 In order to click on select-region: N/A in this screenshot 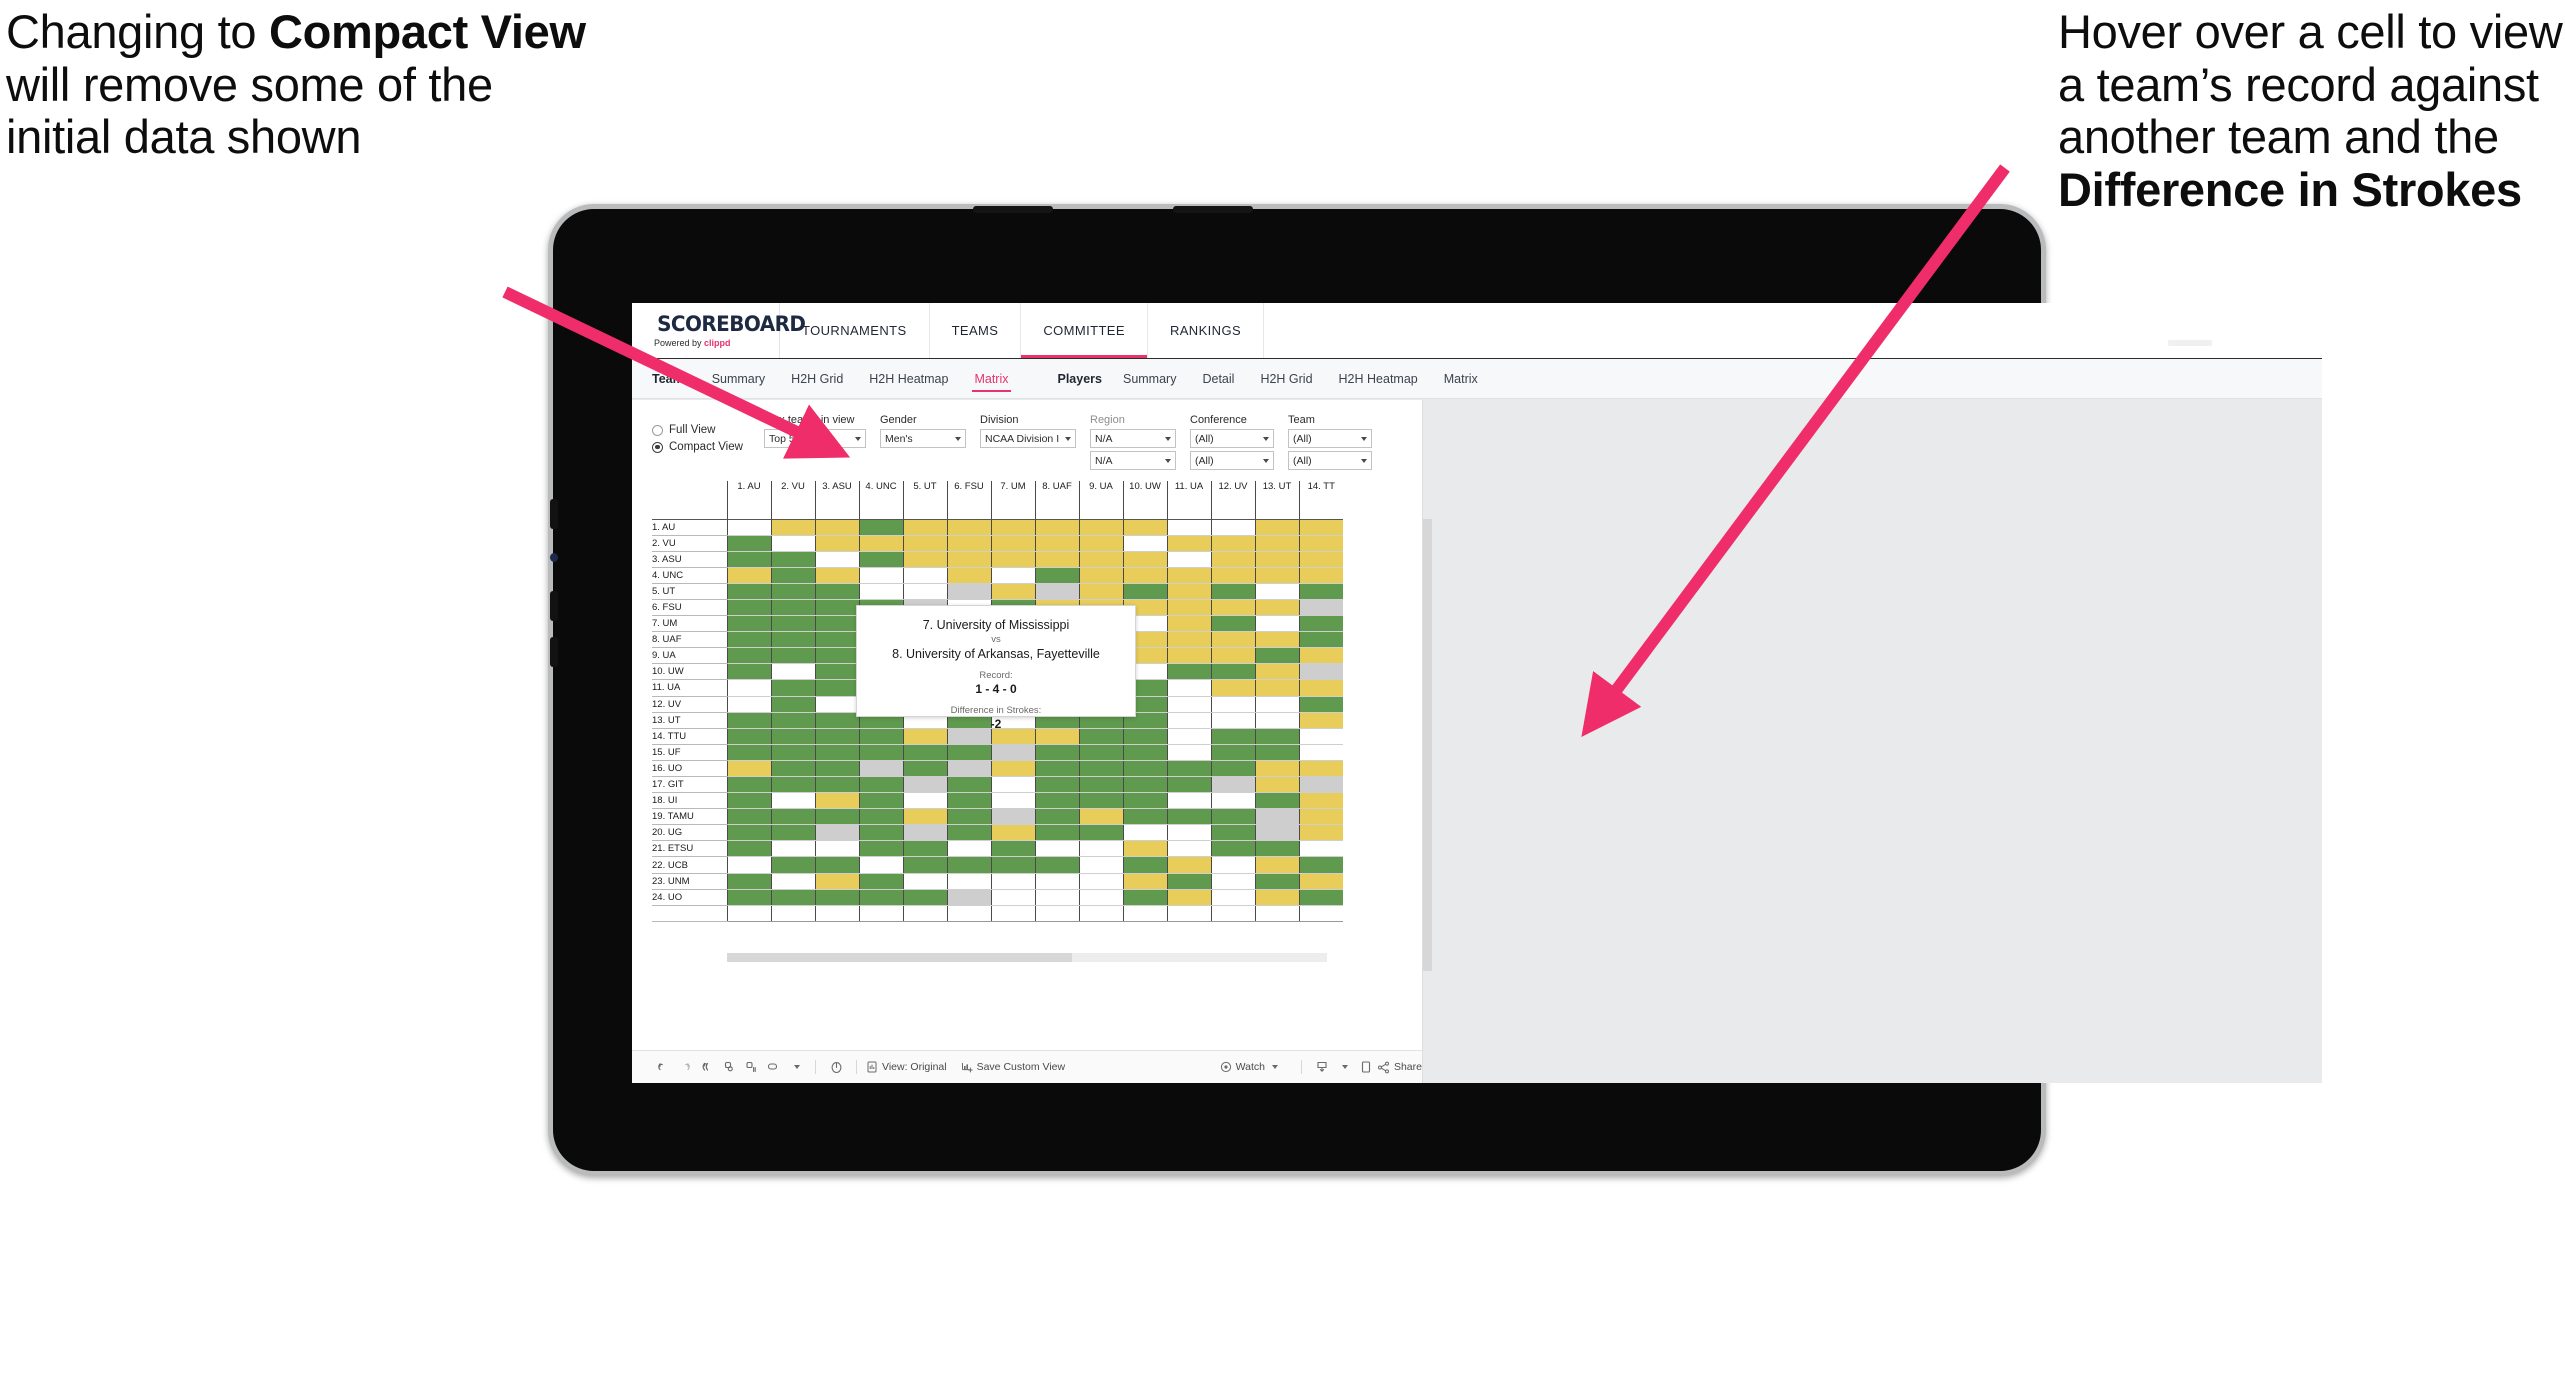, I will do `click(1133, 438)`.